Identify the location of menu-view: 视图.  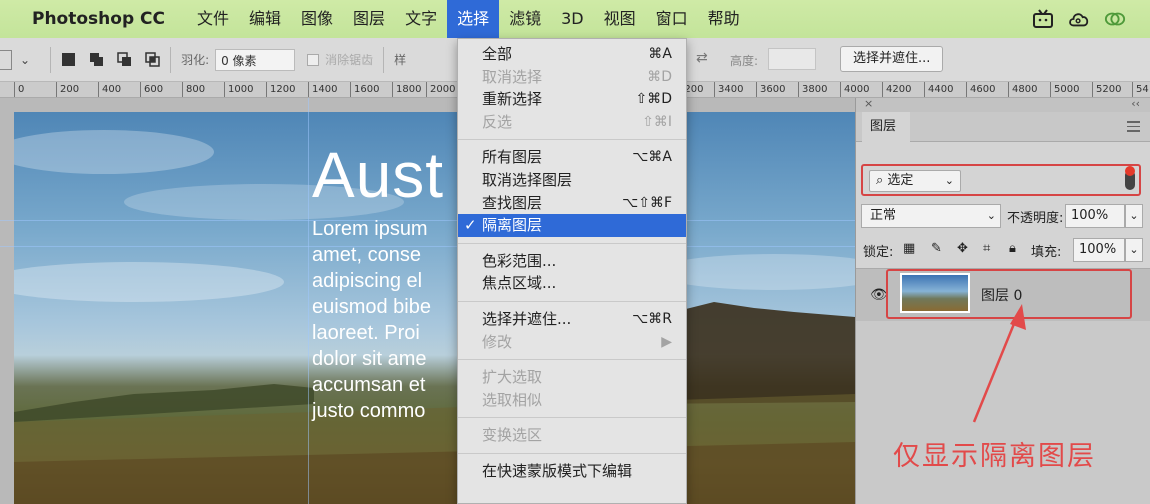
(620, 19).